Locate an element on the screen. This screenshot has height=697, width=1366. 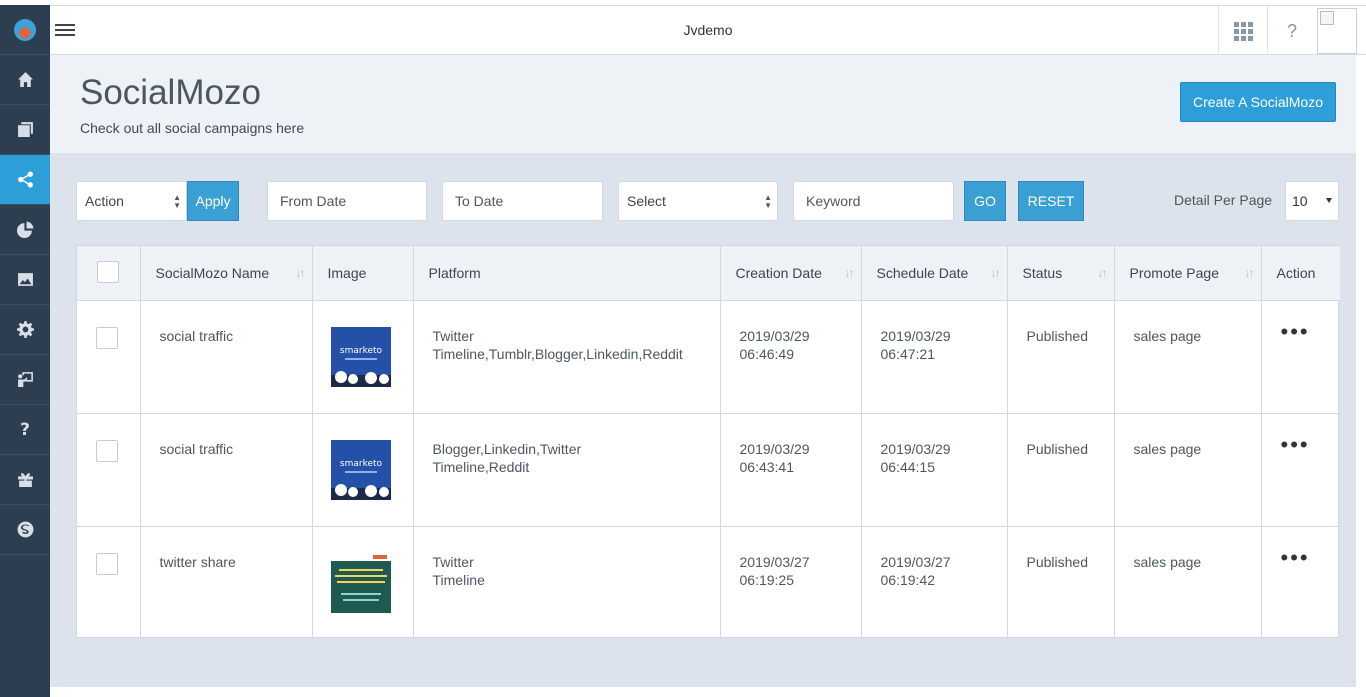
per-page-value: 10 is located at coordinates (1300, 201).